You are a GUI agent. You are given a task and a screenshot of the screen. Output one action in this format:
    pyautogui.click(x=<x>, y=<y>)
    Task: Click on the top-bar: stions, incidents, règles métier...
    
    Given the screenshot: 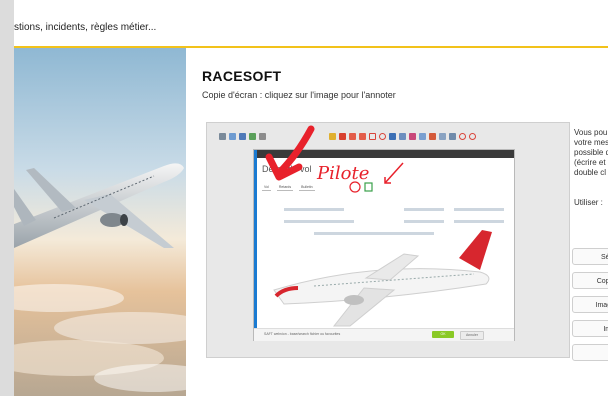 What is the action you would take?
    pyautogui.click(x=311, y=29)
    